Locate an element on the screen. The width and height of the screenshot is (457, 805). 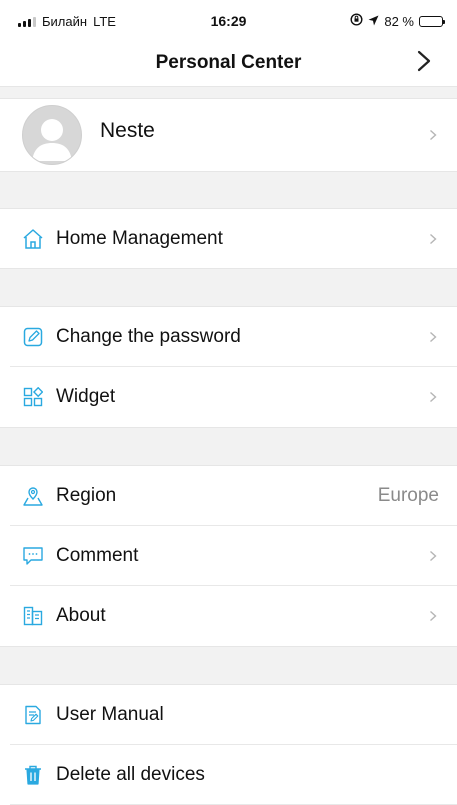
change-password-label: Change the password is located at coordinates (148, 336).